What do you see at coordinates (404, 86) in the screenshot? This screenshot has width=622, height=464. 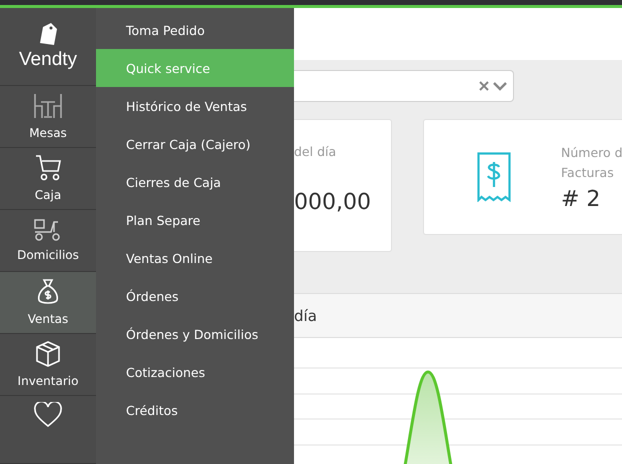 I see `select-field` at bounding box center [404, 86].